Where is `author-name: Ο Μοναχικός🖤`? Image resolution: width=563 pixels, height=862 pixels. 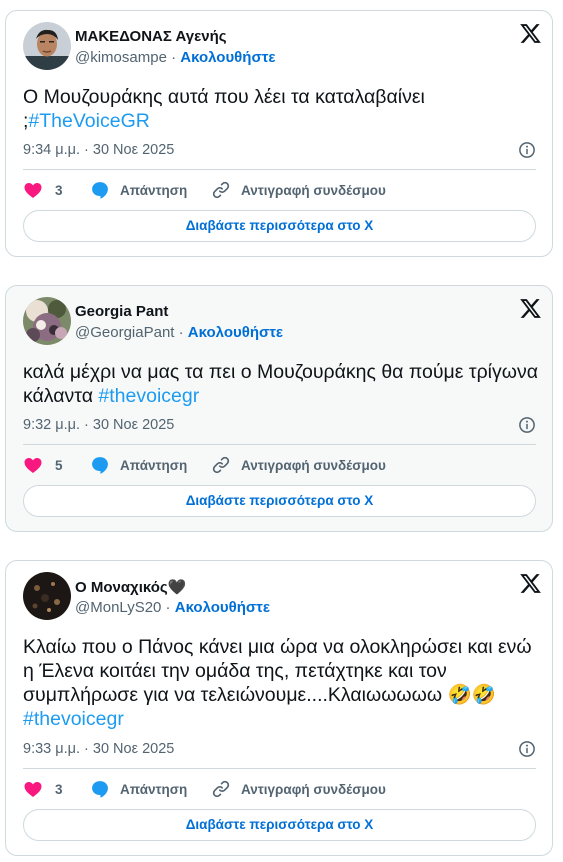 author-name: Ο Μοναχικός🖤 is located at coordinates (130, 587).